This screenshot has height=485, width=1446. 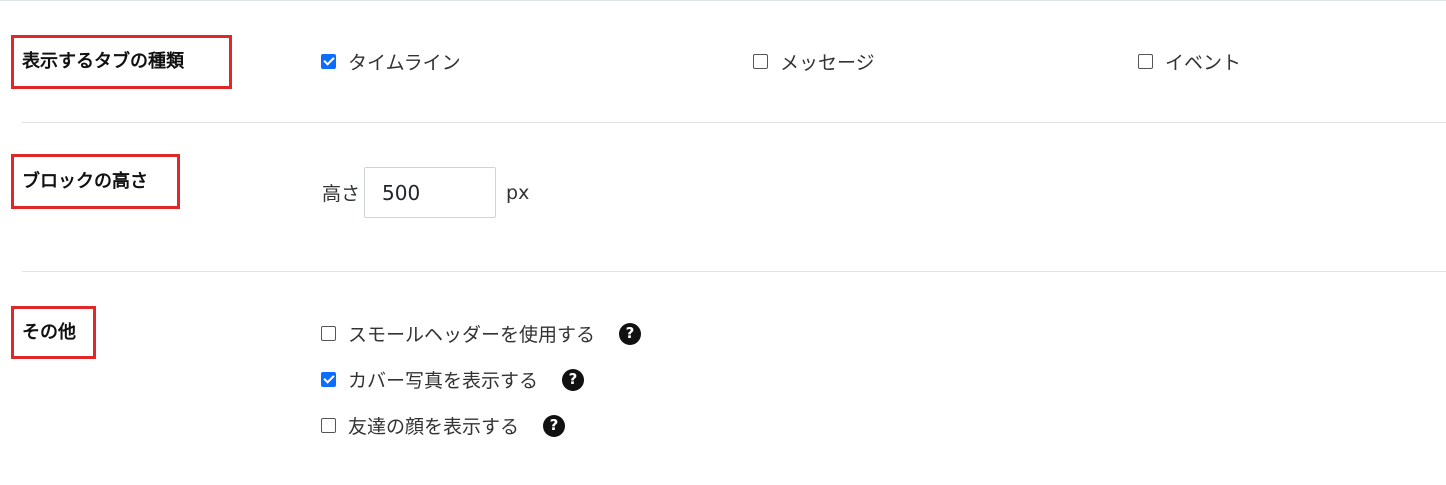 What do you see at coordinates (49, 332) in the screenshot?
I see `section-label-text: その他` at bounding box center [49, 332].